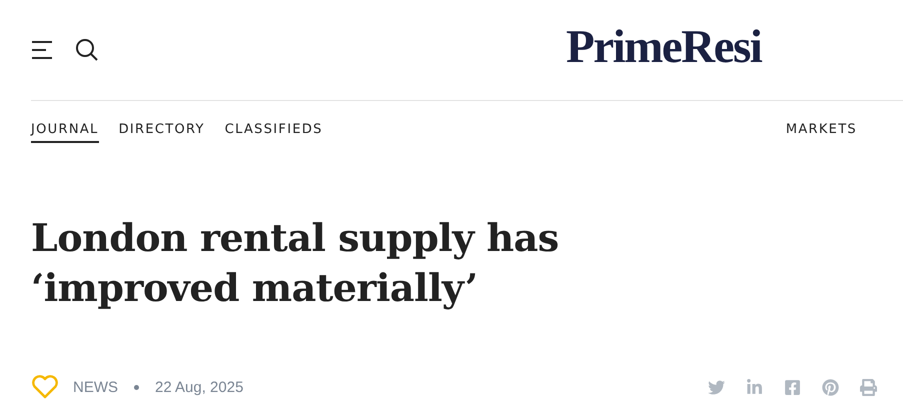  I want to click on facebook-icon, so click(792, 387).